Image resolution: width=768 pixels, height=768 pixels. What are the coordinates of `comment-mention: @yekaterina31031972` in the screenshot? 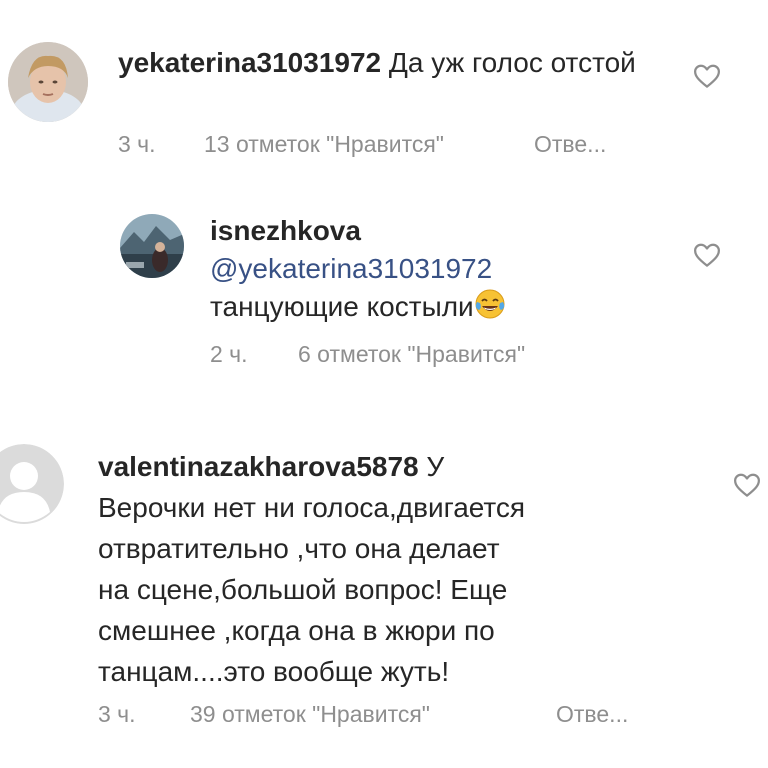 It's located at (430, 269).